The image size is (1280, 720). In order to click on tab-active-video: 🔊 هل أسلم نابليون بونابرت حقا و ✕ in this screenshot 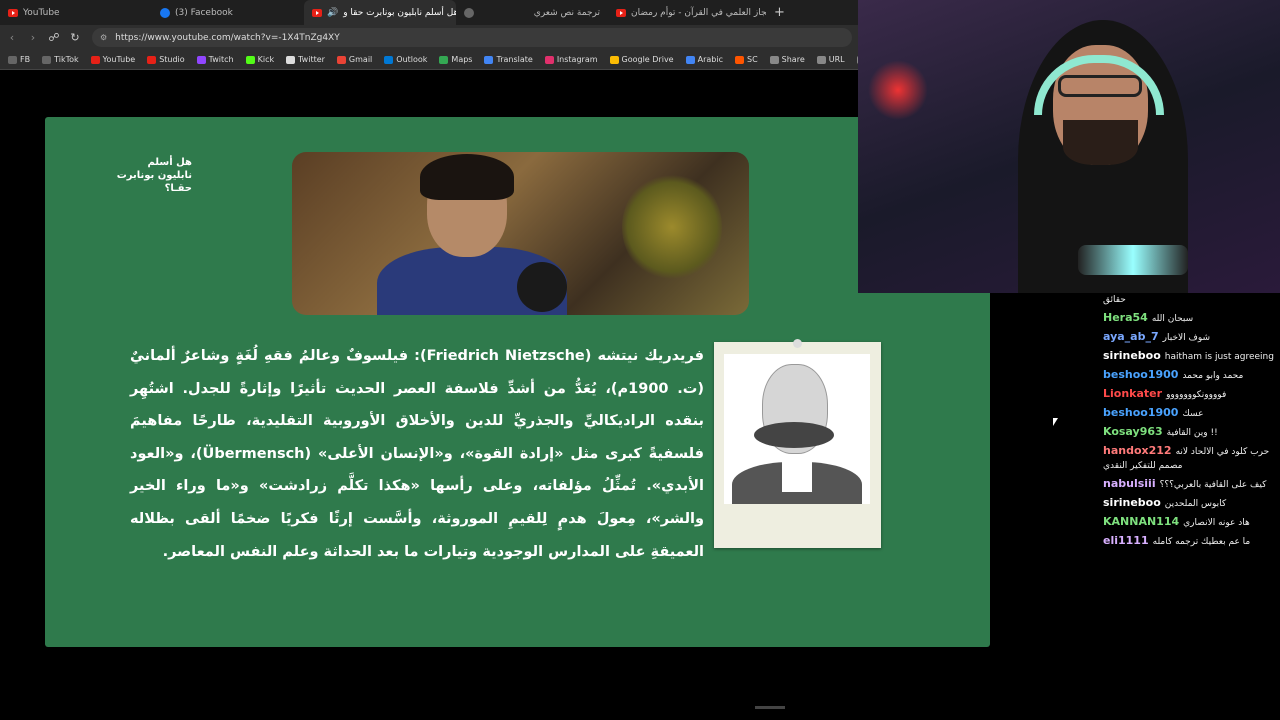, I will do `click(380, 12)`.